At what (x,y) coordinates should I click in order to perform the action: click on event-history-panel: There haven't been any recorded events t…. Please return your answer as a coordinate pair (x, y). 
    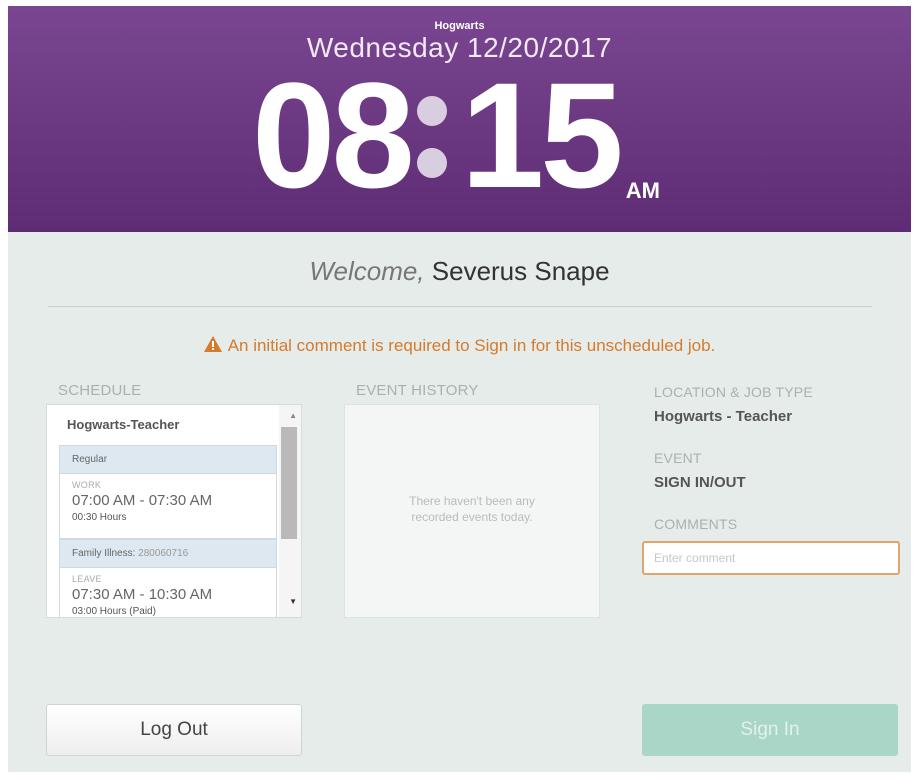
    Looking at the image, I should click on (472, 511).